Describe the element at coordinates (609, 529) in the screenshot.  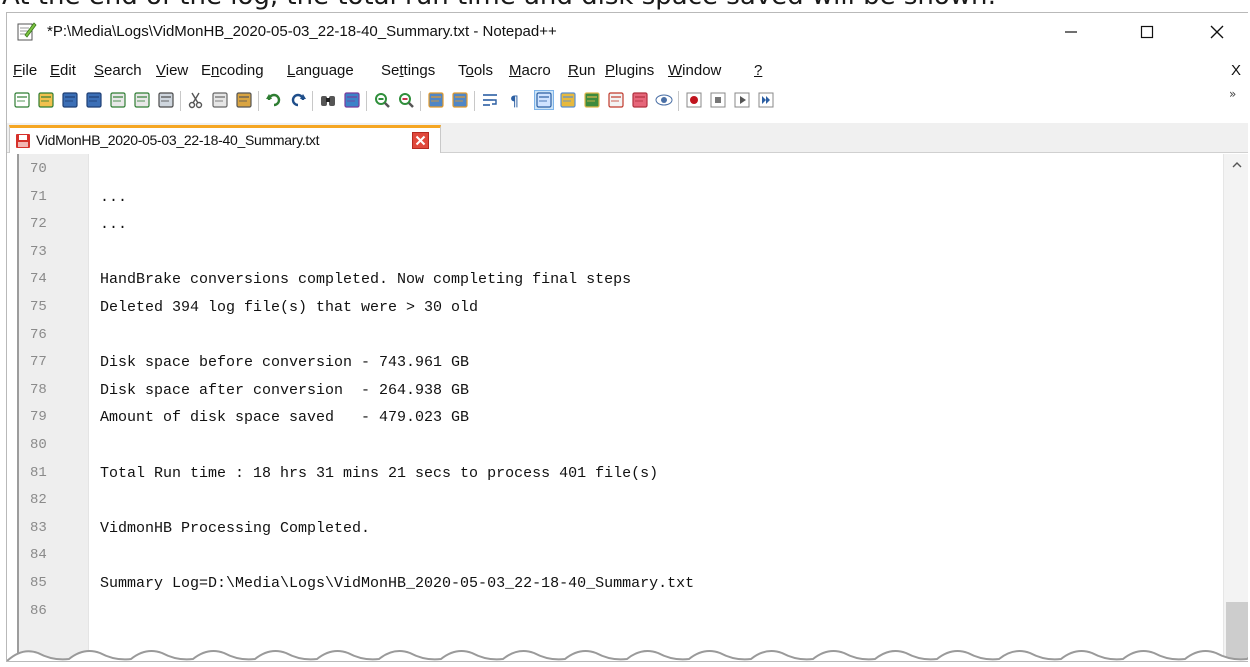
I see `editor-line: 83 VidmonHB Processing Completed.` at that location.